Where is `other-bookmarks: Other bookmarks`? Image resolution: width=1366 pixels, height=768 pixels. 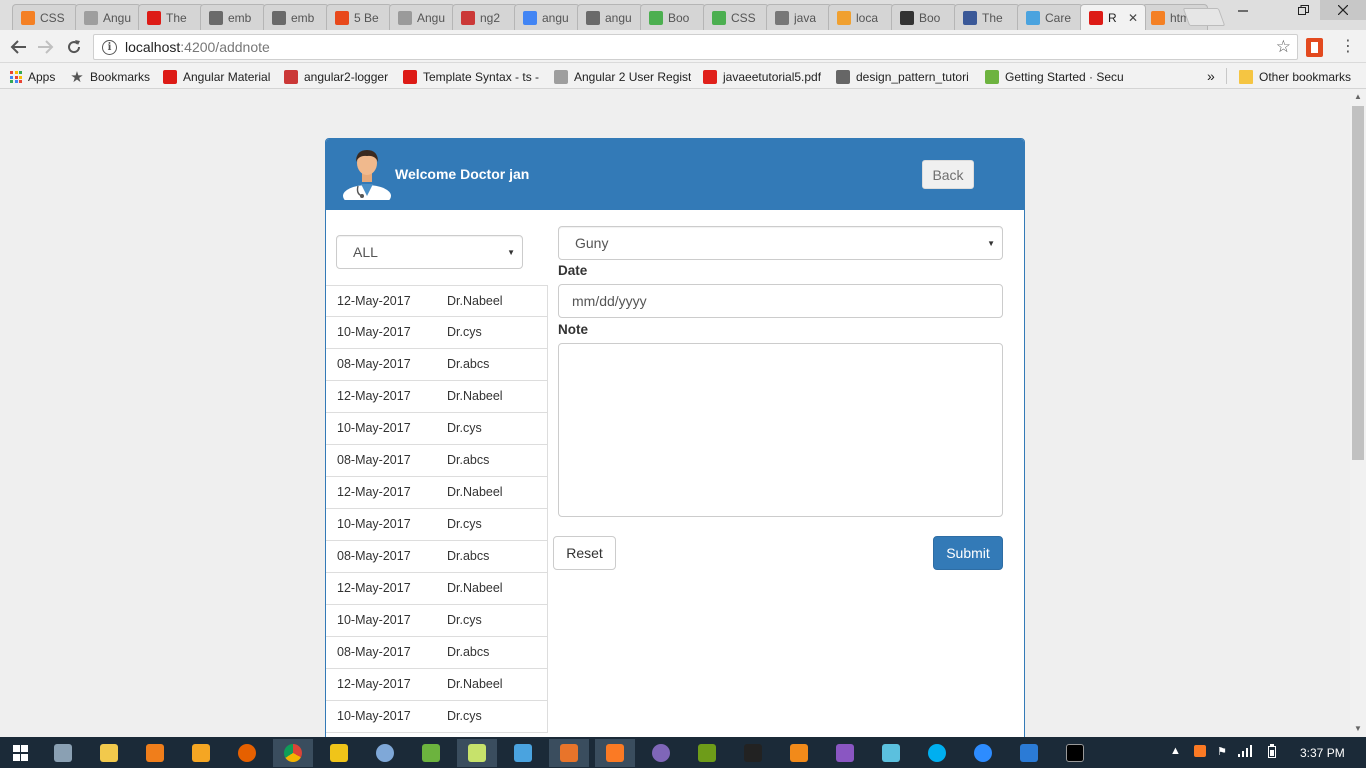 other-bookmarks: Other bookmarks is located at coordinates (1295, 77).